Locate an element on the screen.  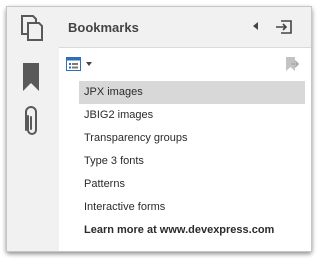
bookmark-icon is located at coordinates (31, 77).